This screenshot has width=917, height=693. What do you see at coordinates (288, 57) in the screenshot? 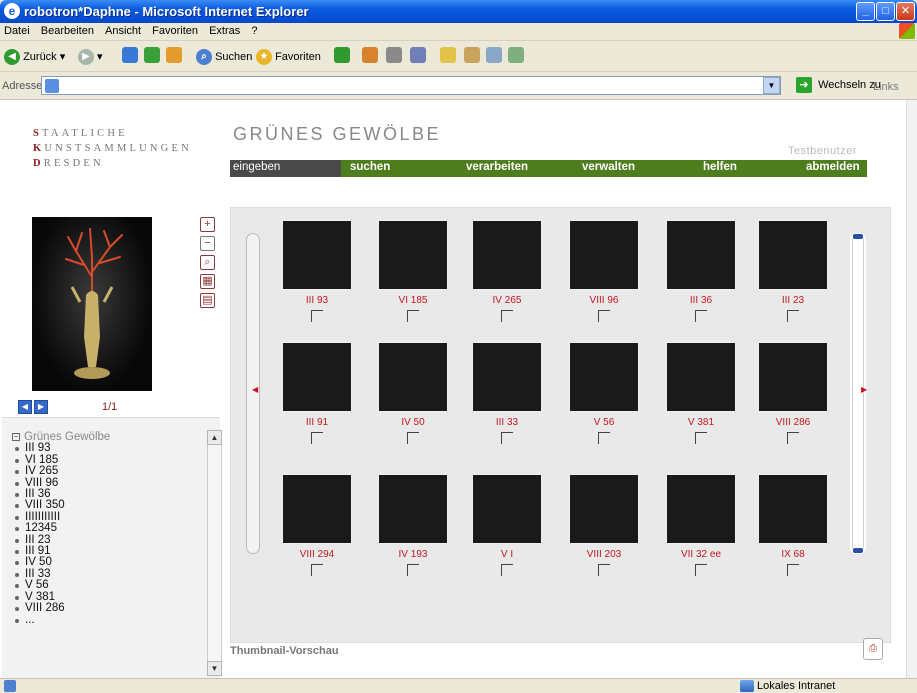
I see `favorites-button: ★ Favoriten` at bounding box center [288, 57].